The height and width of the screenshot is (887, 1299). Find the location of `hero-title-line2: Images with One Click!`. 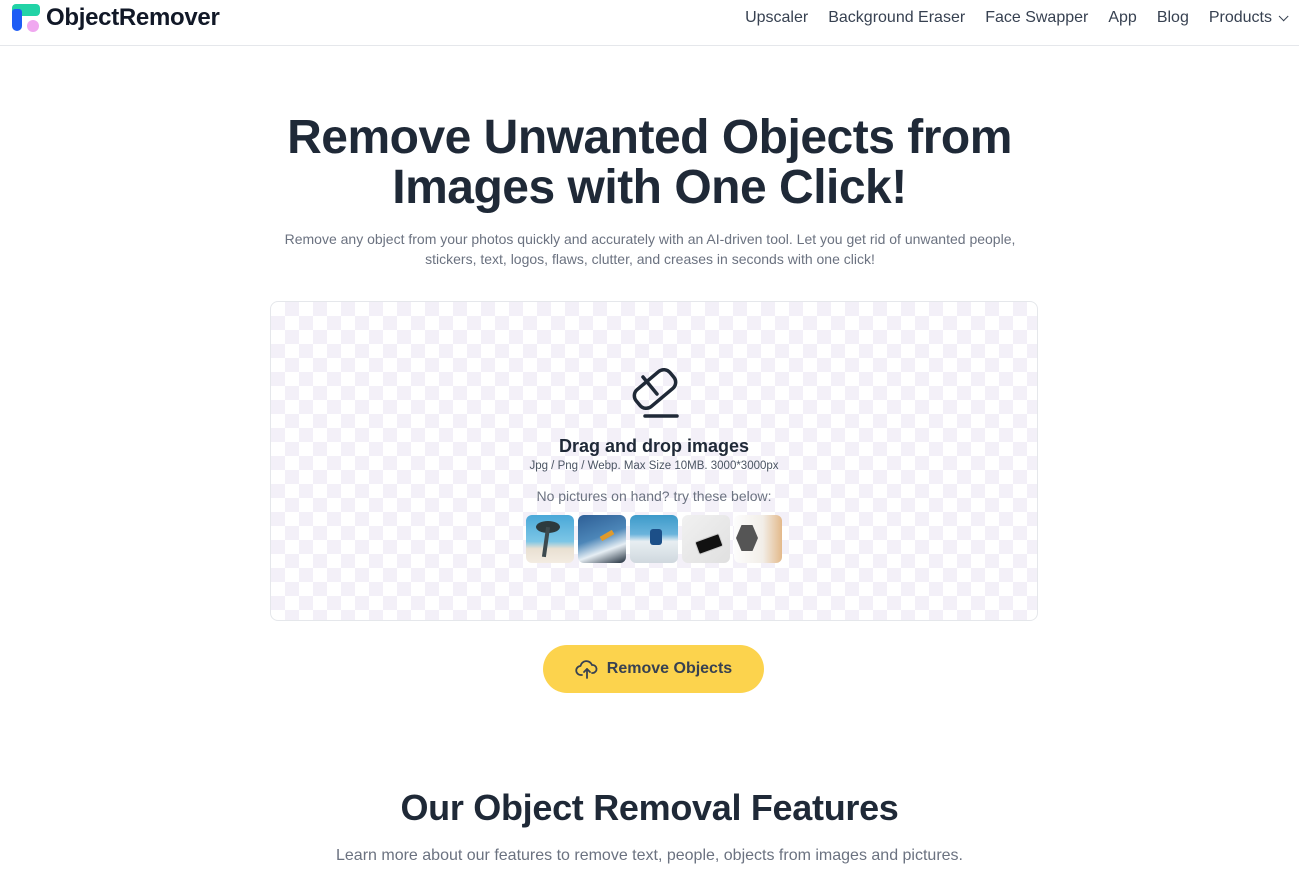

hero-title-line2: Images with One Click! is located at coordinates (649, 187).